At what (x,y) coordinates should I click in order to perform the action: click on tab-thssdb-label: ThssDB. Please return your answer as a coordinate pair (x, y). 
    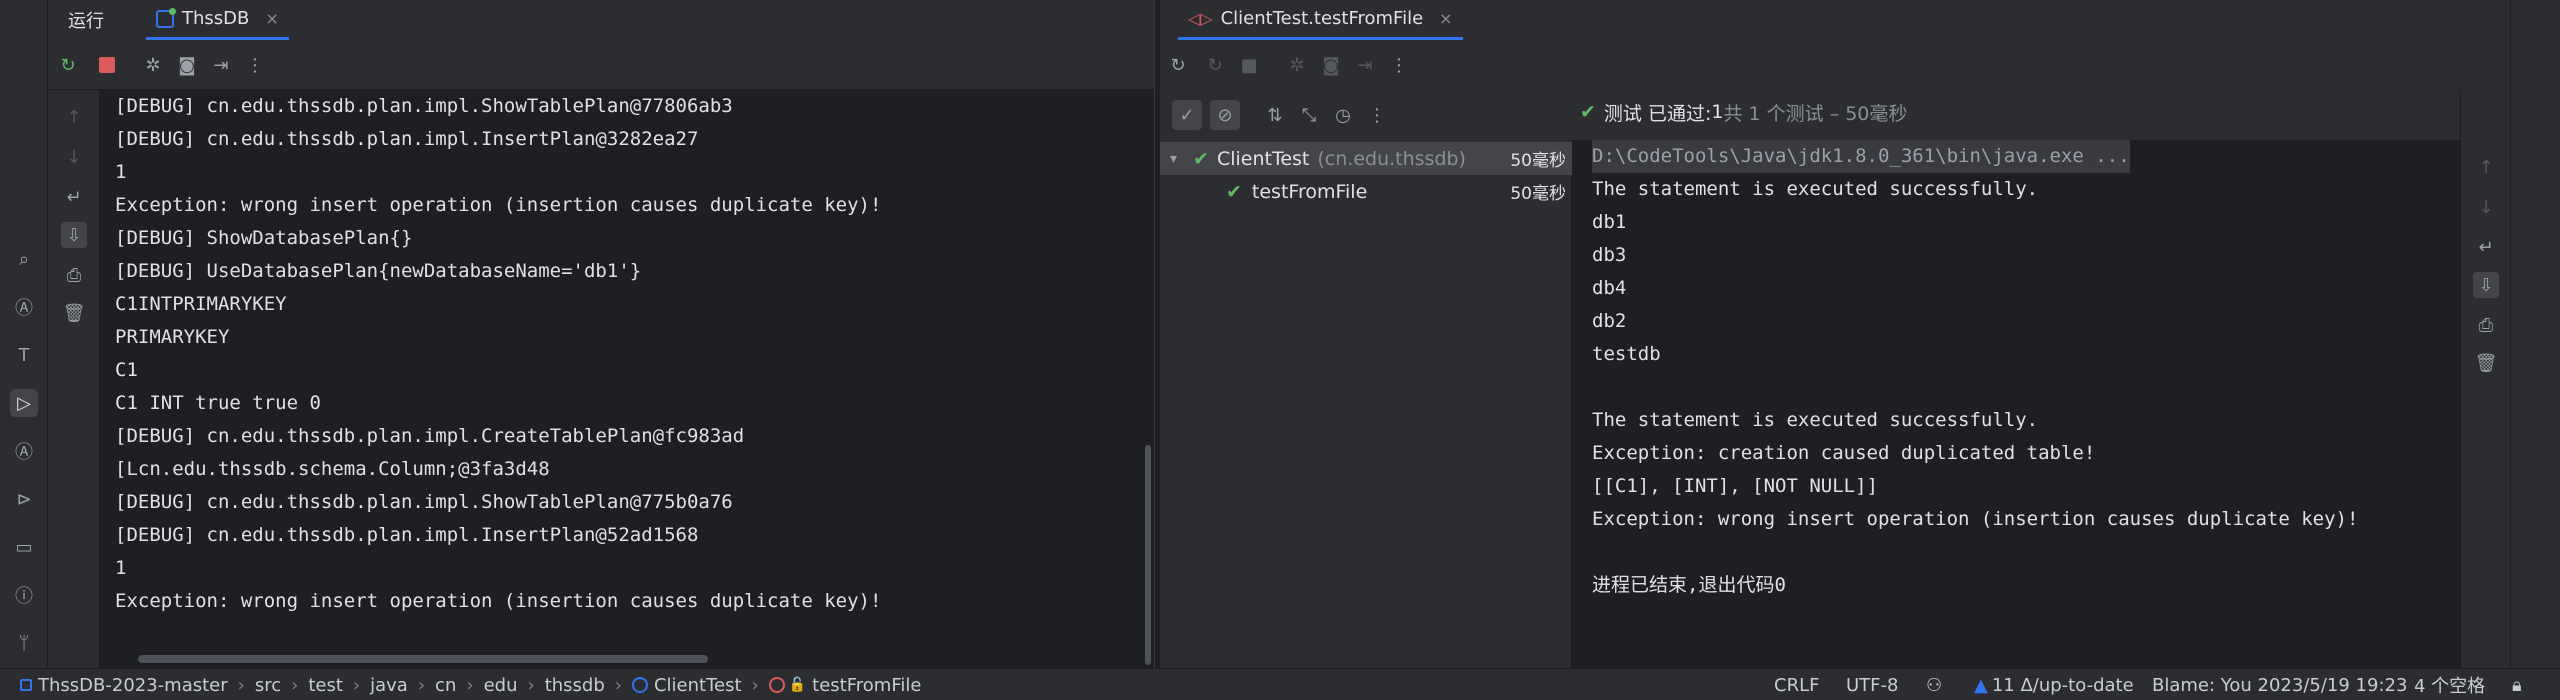
    Looking at the image, I should click on (216, 18).